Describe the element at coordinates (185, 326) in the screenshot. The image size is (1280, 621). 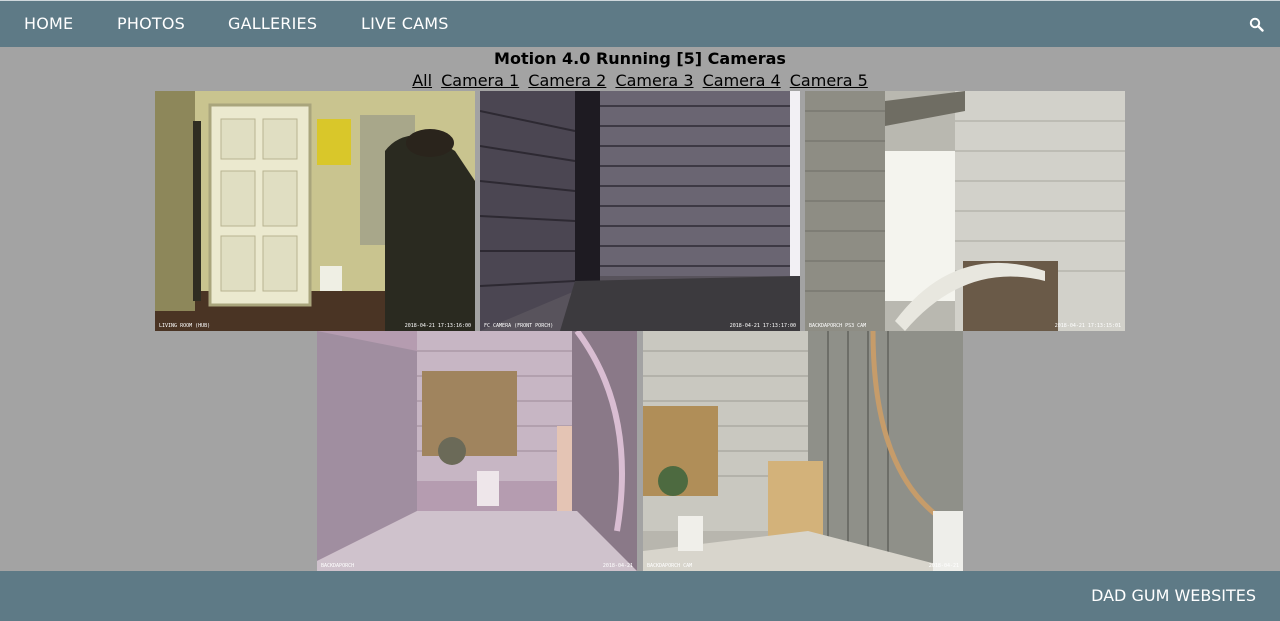
I see `camera-1-caption: LIVING ROOM (HUB)` at that location.